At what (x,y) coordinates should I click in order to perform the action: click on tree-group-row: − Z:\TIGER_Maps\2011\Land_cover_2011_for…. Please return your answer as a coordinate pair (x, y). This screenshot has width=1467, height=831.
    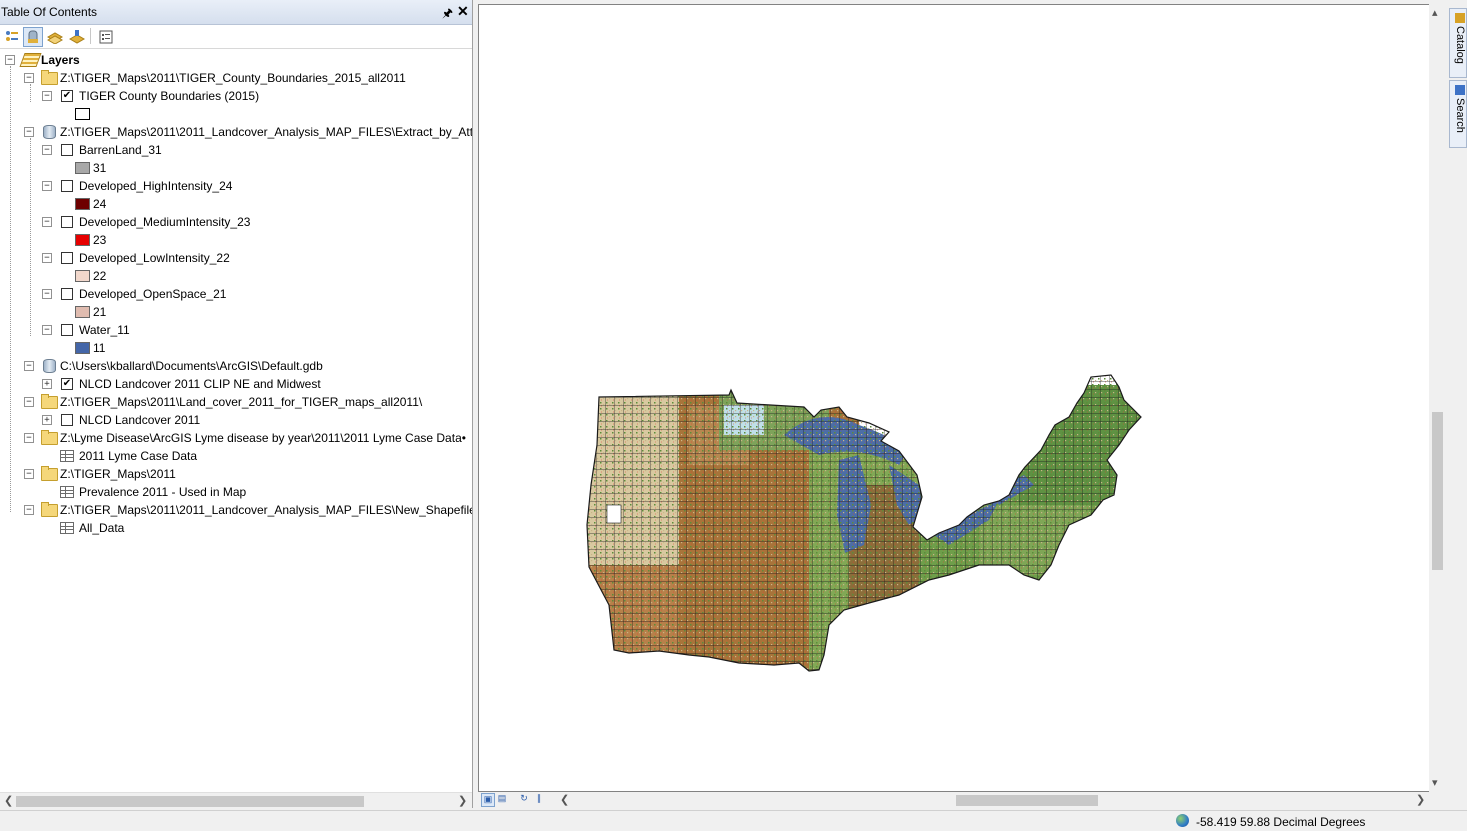
    Looking at the image, I should click on (236, 402).